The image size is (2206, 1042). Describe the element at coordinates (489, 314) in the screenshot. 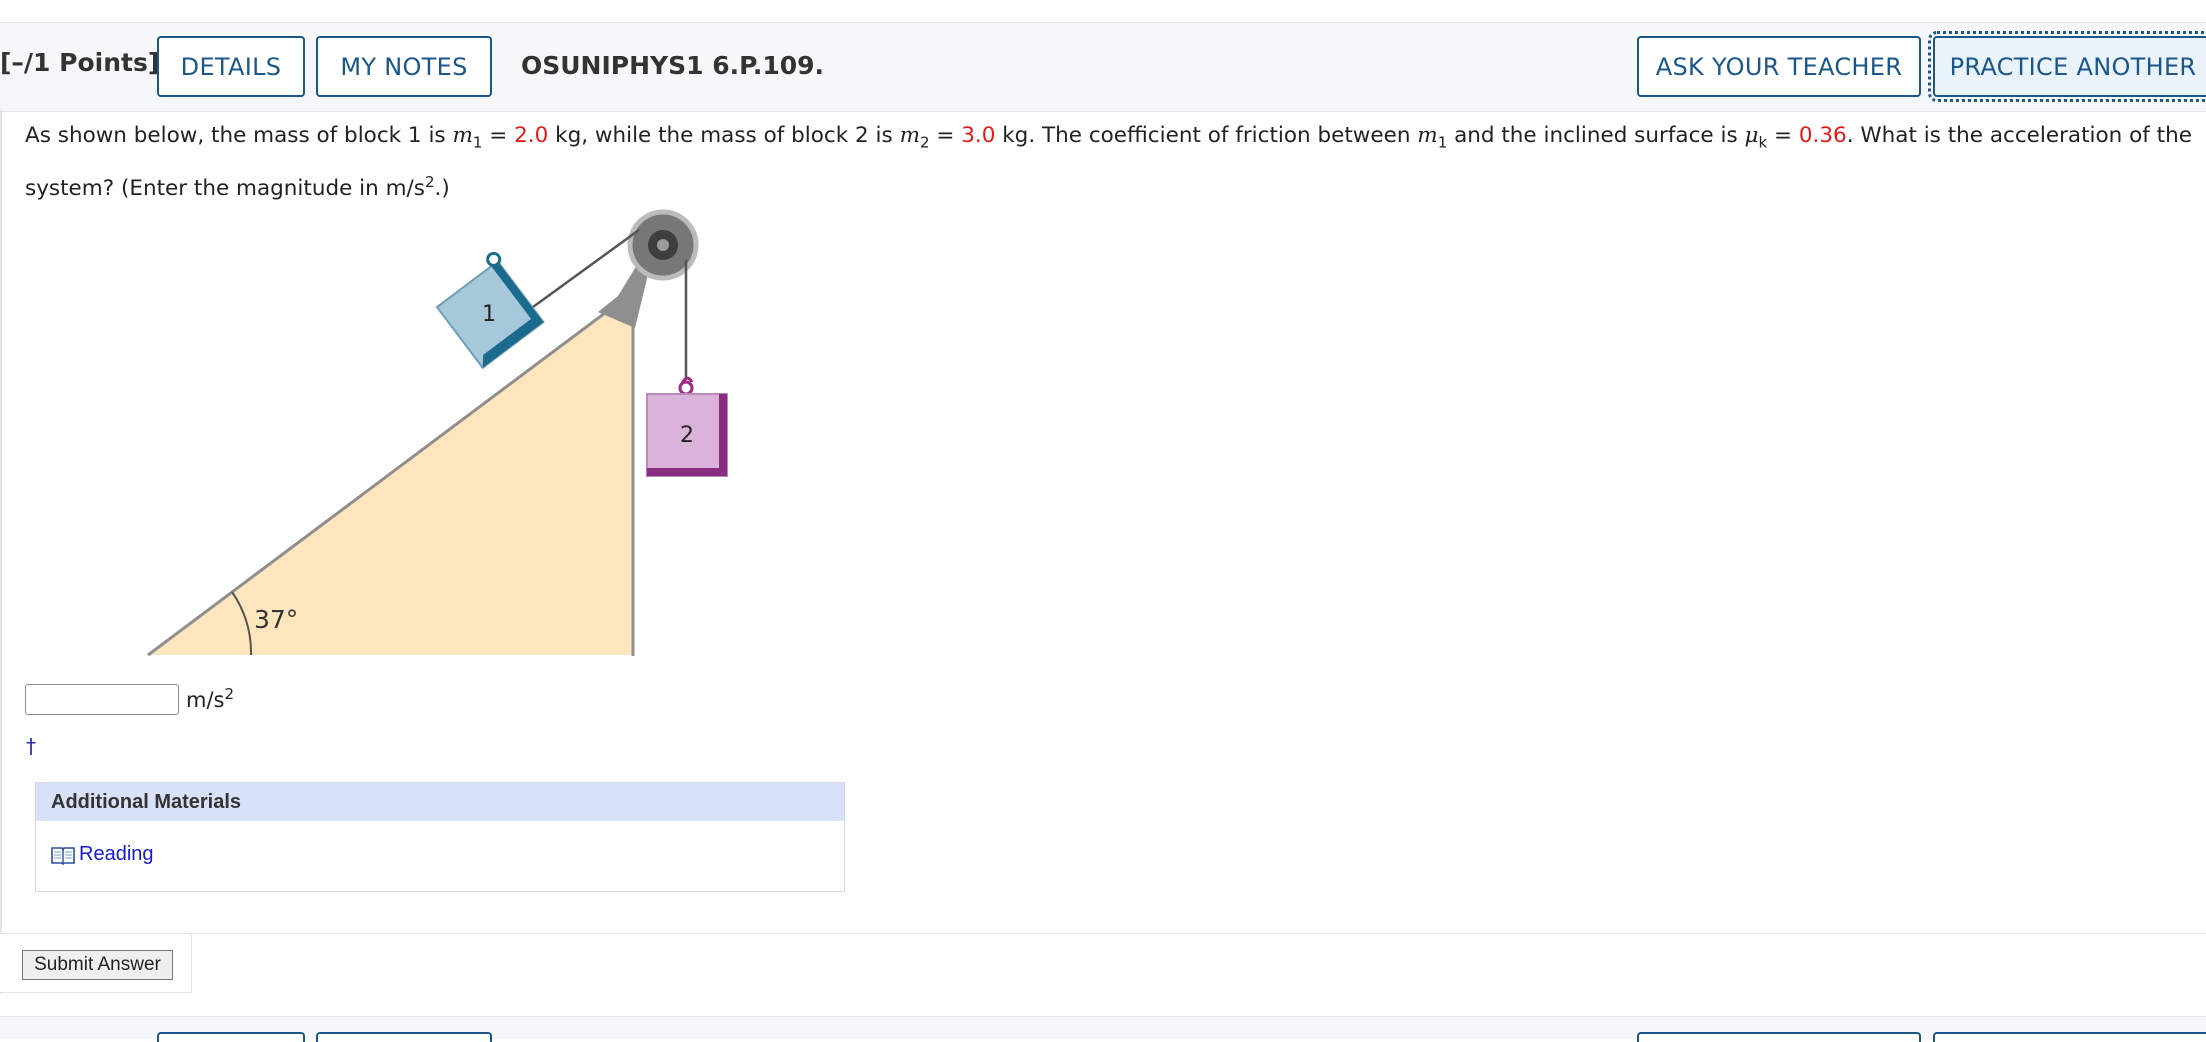

I see `block-1-label: 1` at that location.